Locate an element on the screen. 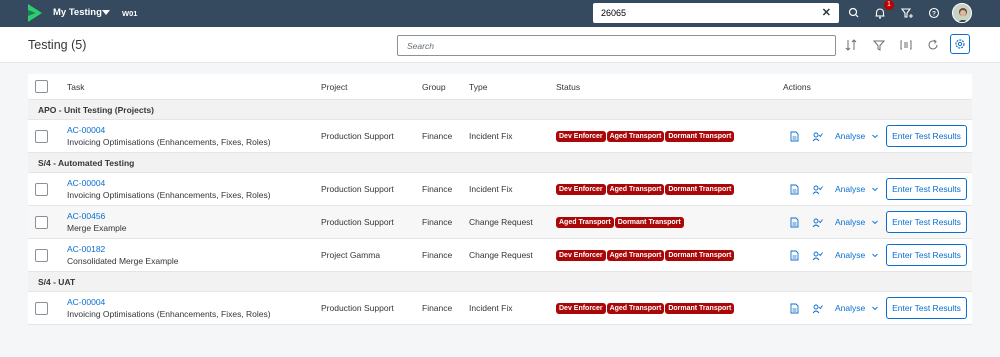 This screenshot has height=357, width=1000. help-icon: ? is located at coordinates (934, 13).